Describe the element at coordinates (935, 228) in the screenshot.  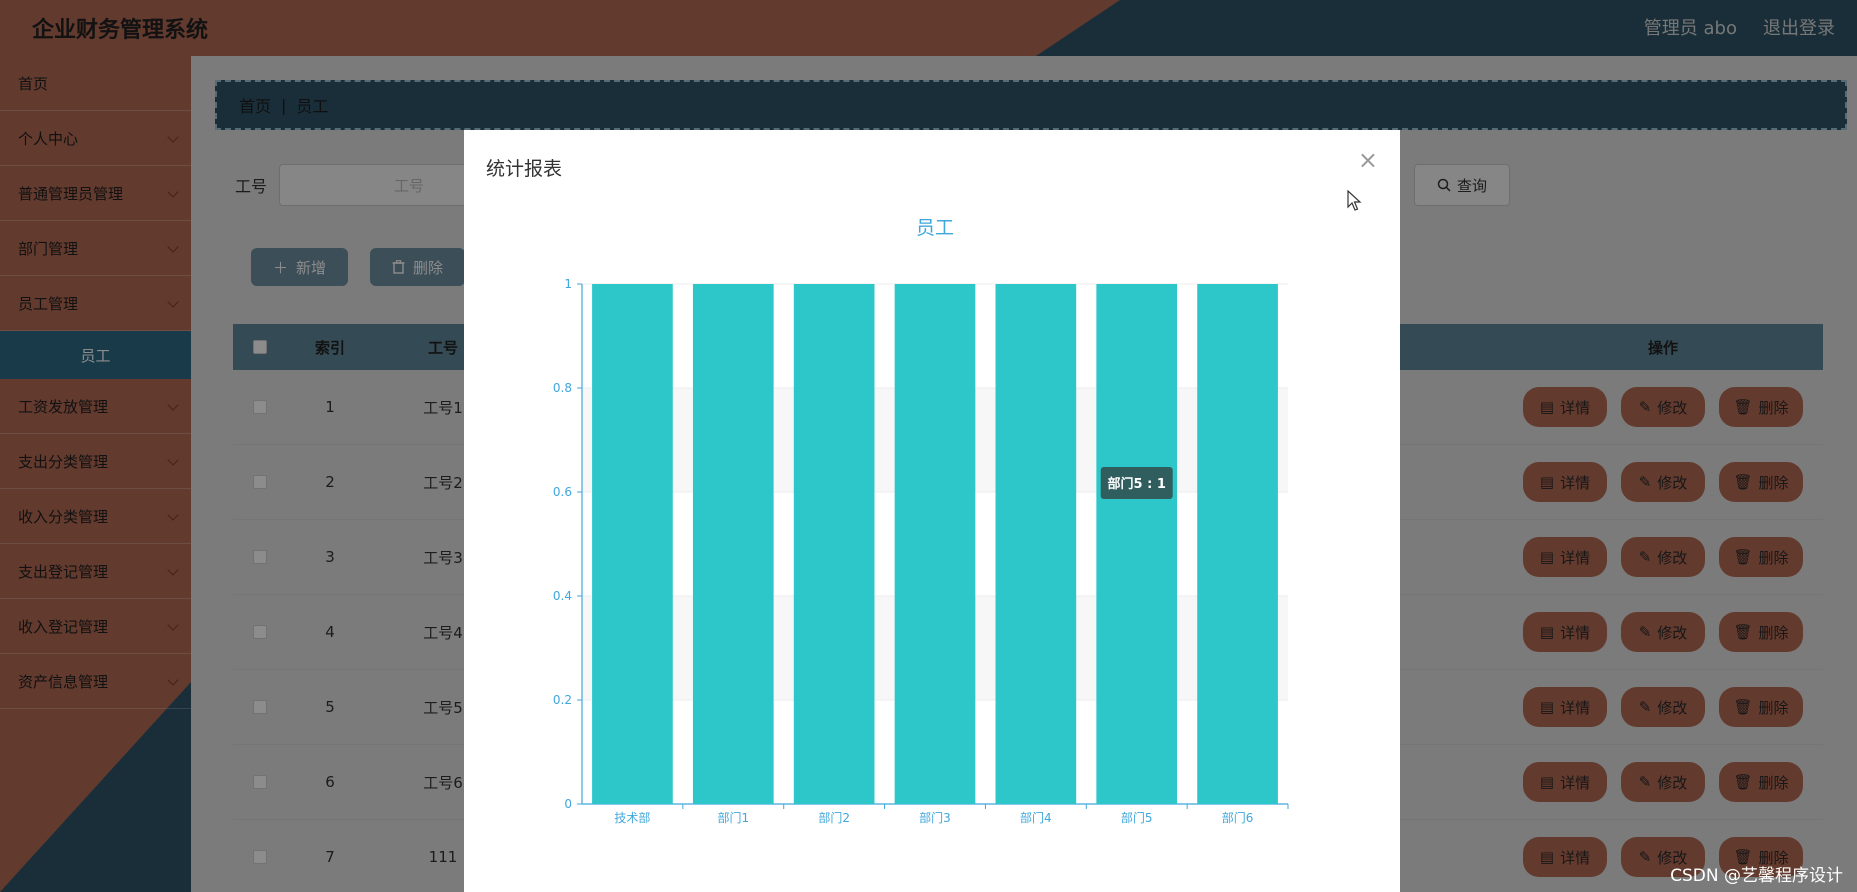
I see `chart-title: 员工` at that location.